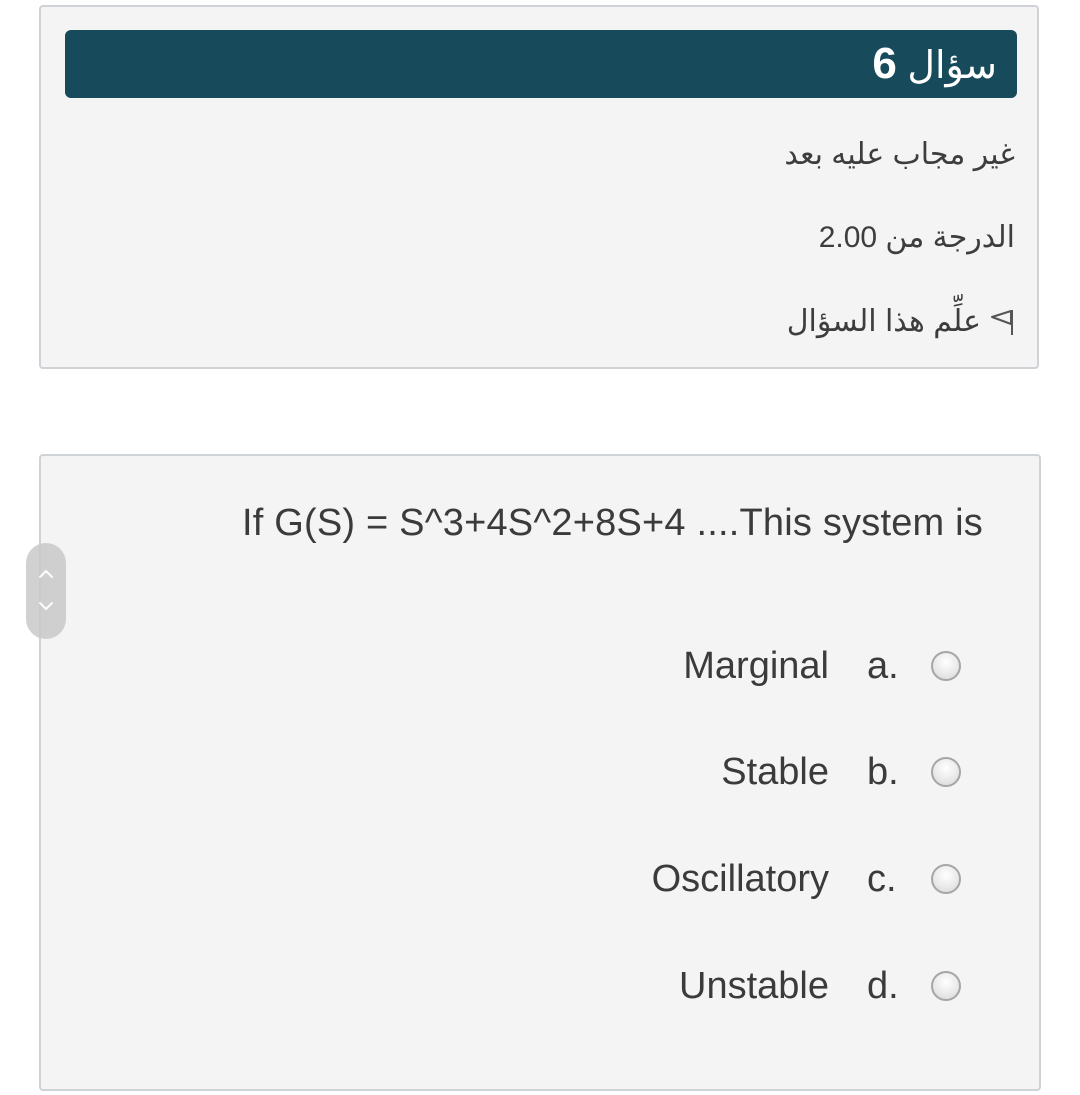 This screenshot has height=1095, width=1080. Describe the element at coordinates (775, 772) in the screenshot. I see `answer-label: Stable` at that location.